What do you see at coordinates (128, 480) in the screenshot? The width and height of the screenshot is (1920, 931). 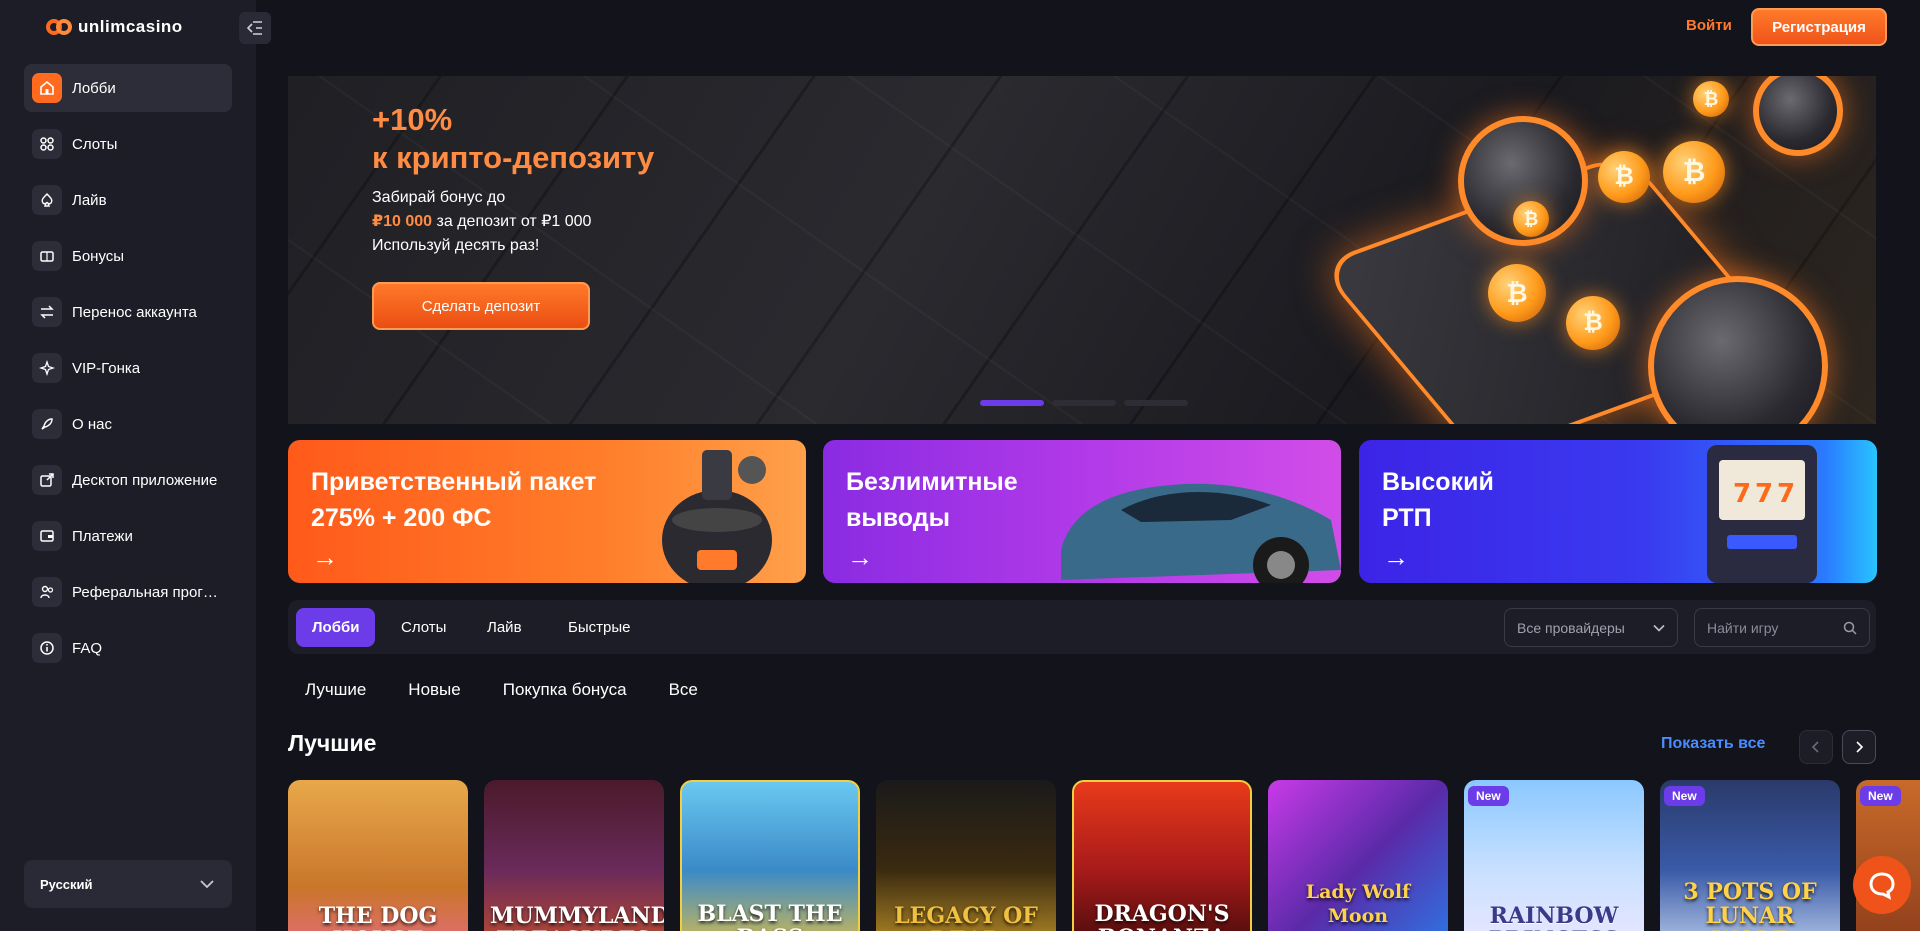 I see `sidebar-item-desktop-app: Десктоп приложение` at bounding box center [128, 480].